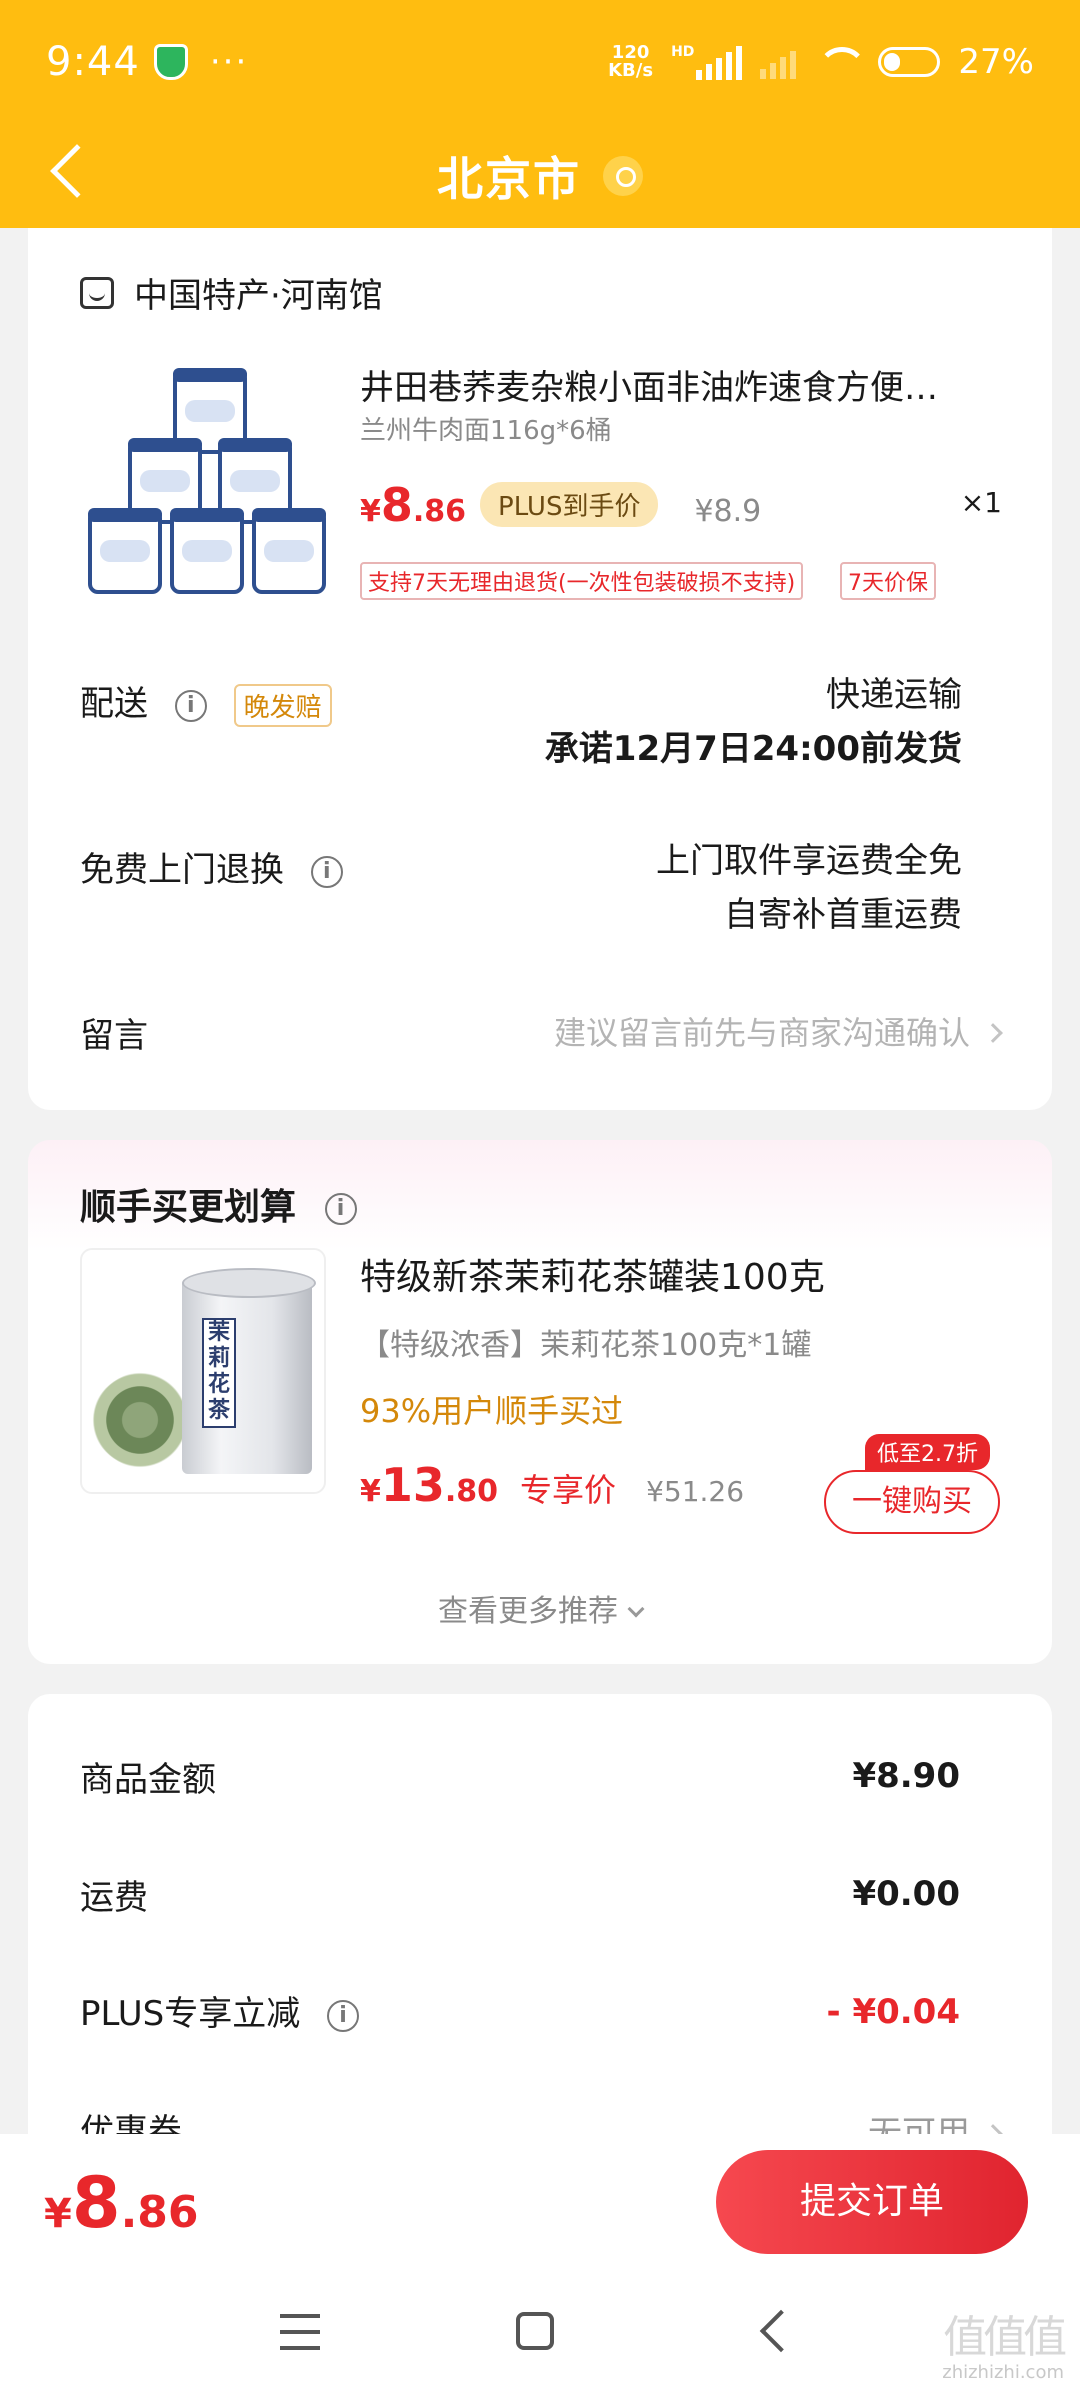  What do you see at coordinates (190, 2014) in the screenshot?
I see `plus-discount-label: PLUS专享立减` at bounding box center [190, 2014].